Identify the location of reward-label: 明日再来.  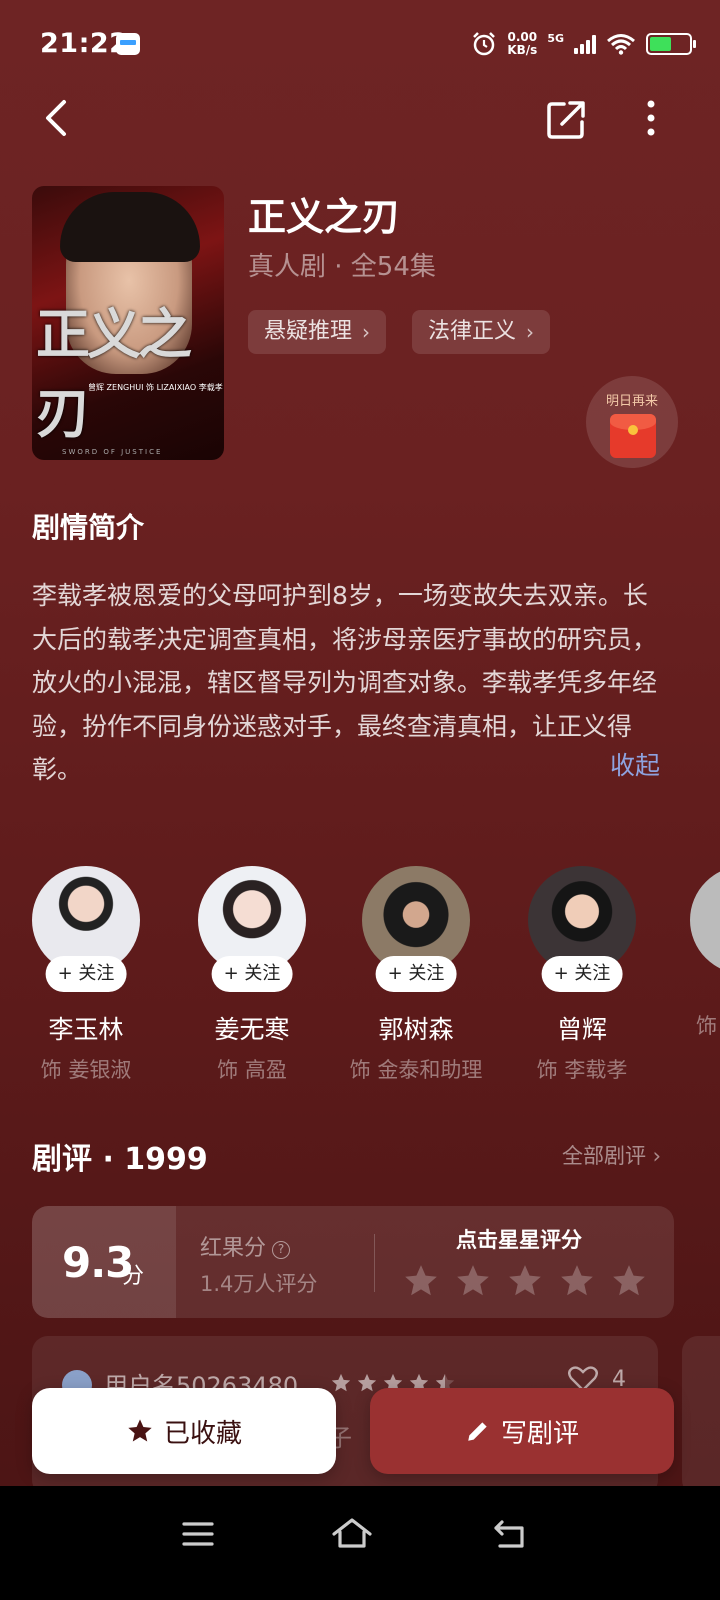
(631, 401).